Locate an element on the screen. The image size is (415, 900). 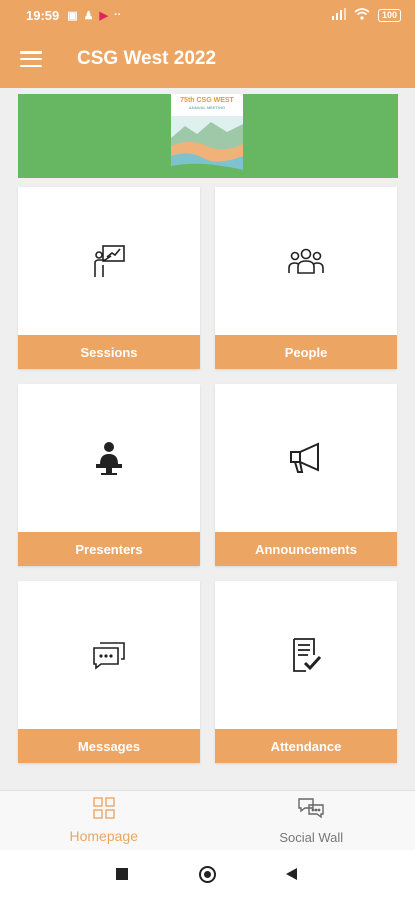
system-navigation-bar is located at coordinates (207, 875).